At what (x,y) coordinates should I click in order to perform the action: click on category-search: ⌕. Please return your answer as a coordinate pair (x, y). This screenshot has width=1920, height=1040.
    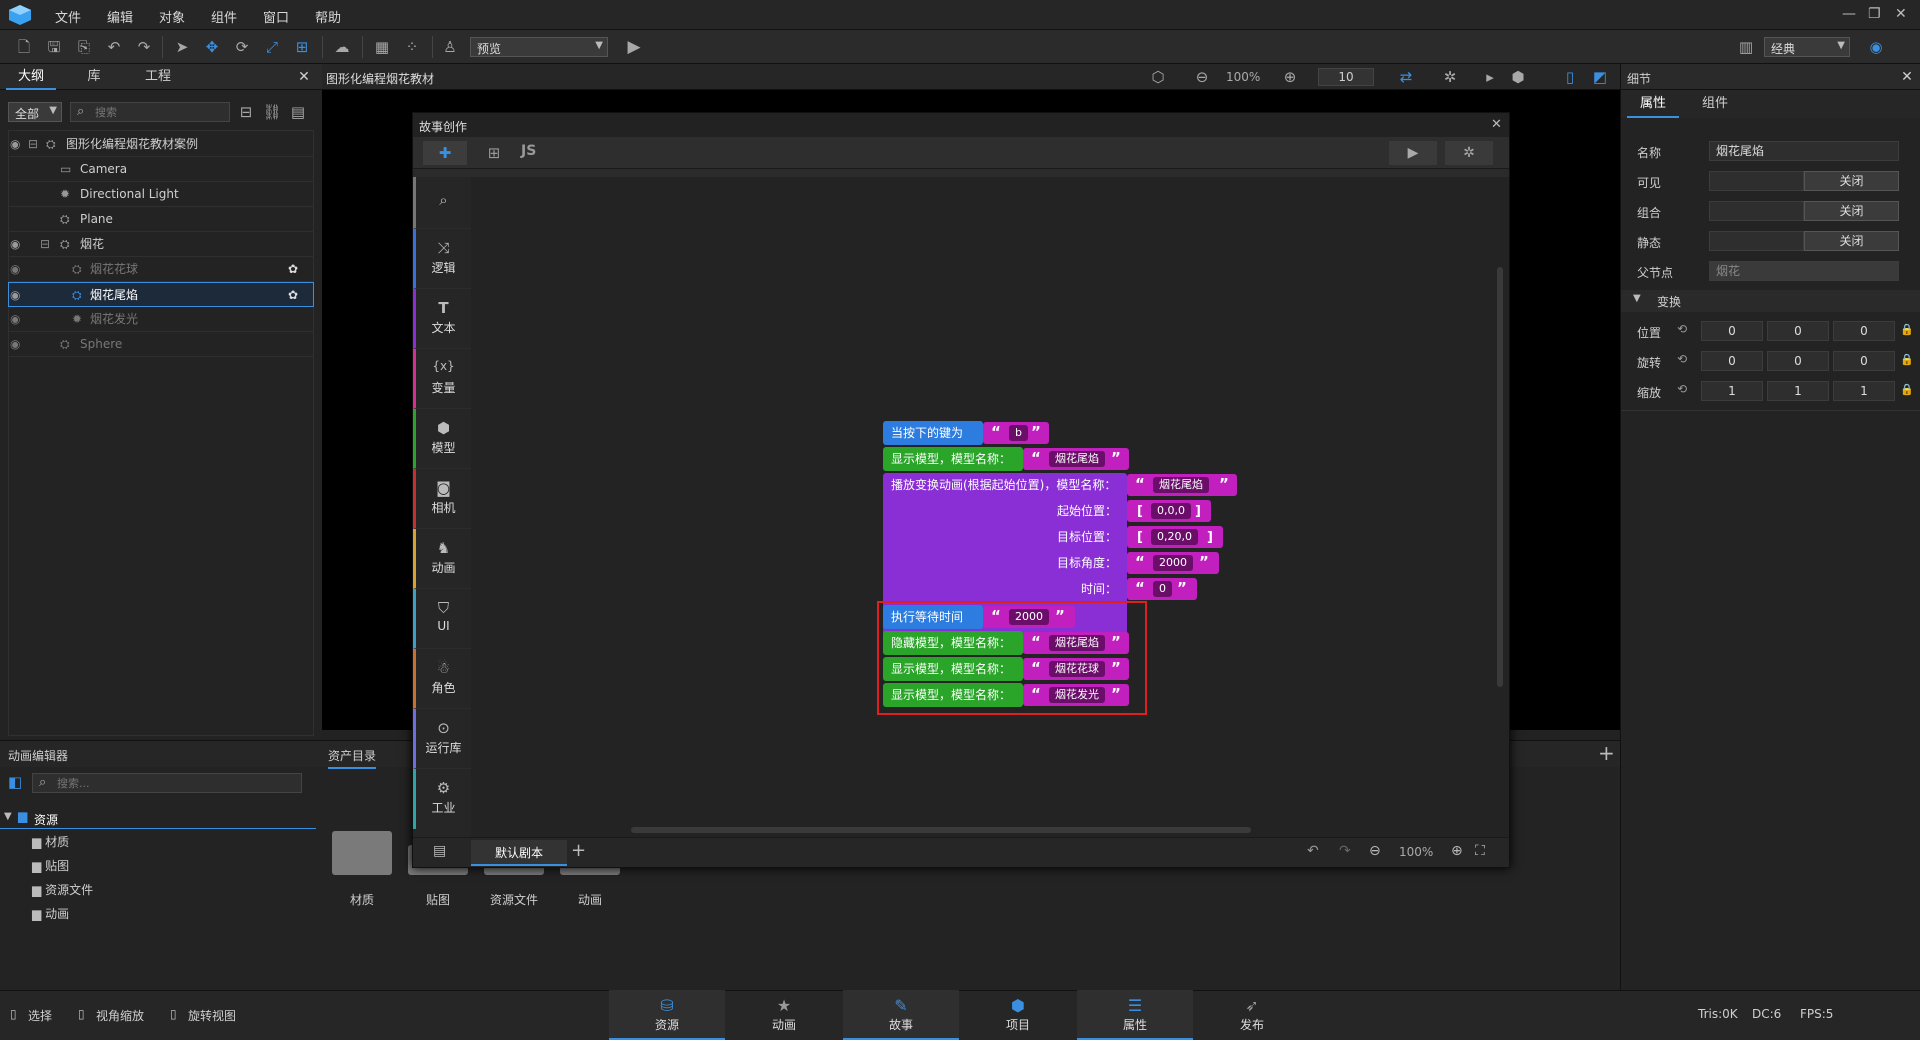
    Looking at the image, I should click on (442, 203).